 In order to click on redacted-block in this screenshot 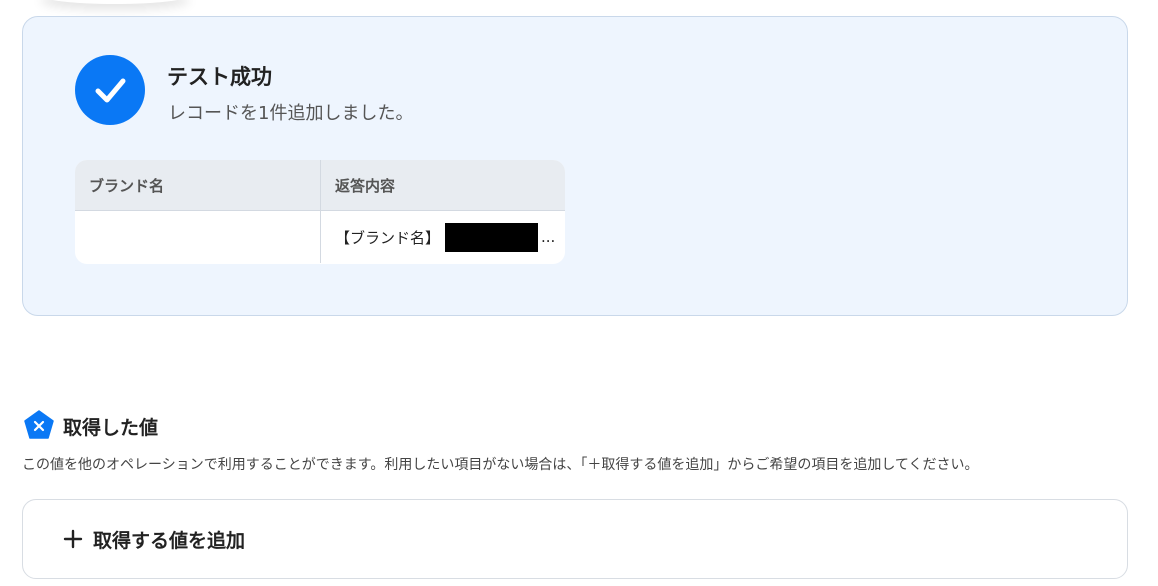, I will do `click(492, 237)`.